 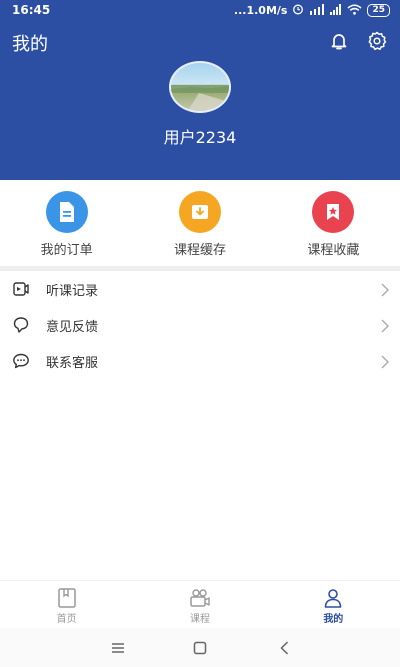 What do you see at coordinates (298, 10) in the screenshot?
I see `alarm-icon` at bounding box center [298, 10].